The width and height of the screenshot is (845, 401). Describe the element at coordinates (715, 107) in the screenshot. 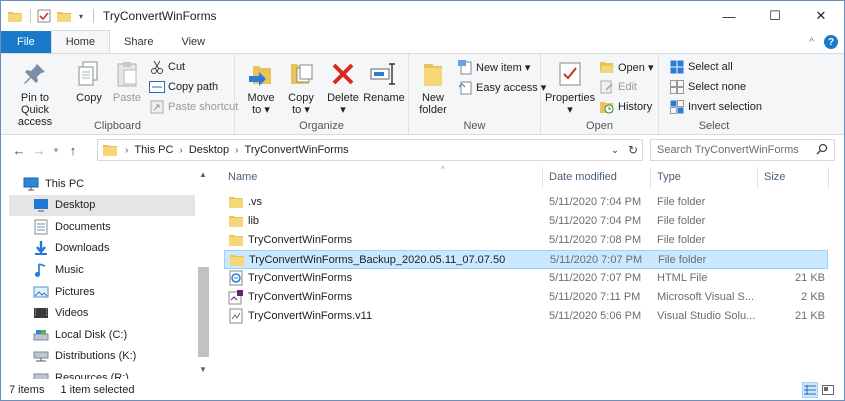

I see `invert-selection-button: Invert selection` at that location.